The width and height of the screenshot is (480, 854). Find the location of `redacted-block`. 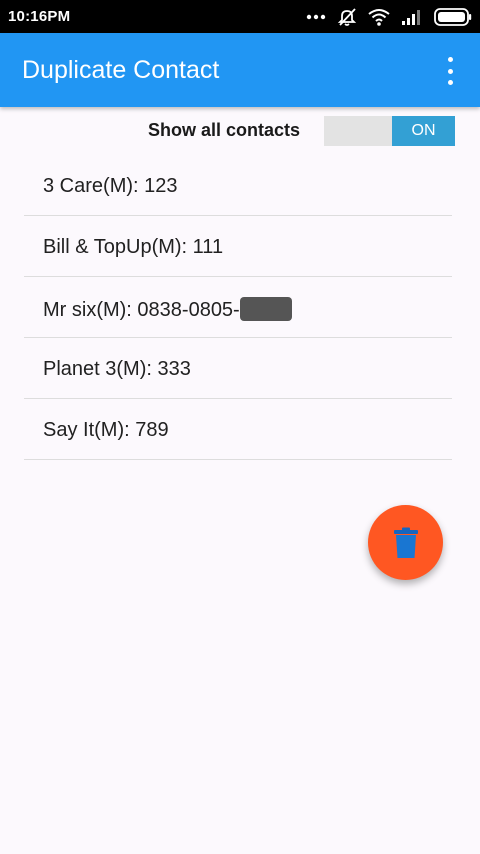

redacted-block is located at coordinates (265, 309).